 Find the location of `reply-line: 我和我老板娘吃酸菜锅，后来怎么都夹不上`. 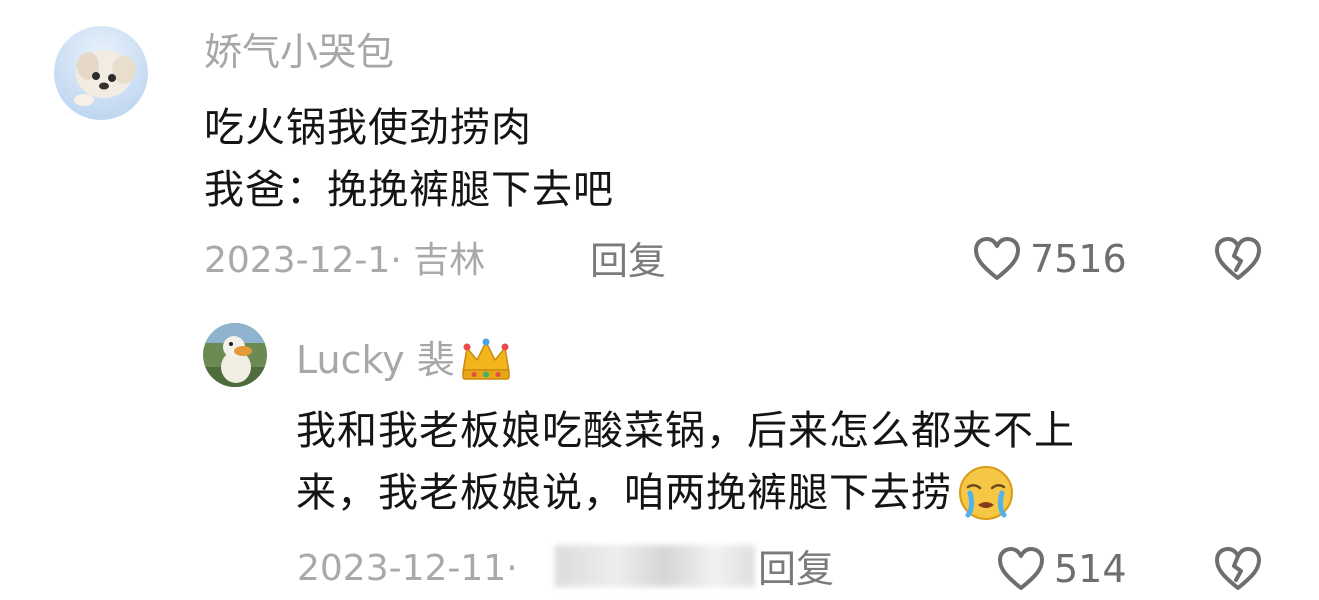

reply-line: 我和我老板娘吃酸菜锅，后来怎么都夹不上 is located at coordinates (685, 431).